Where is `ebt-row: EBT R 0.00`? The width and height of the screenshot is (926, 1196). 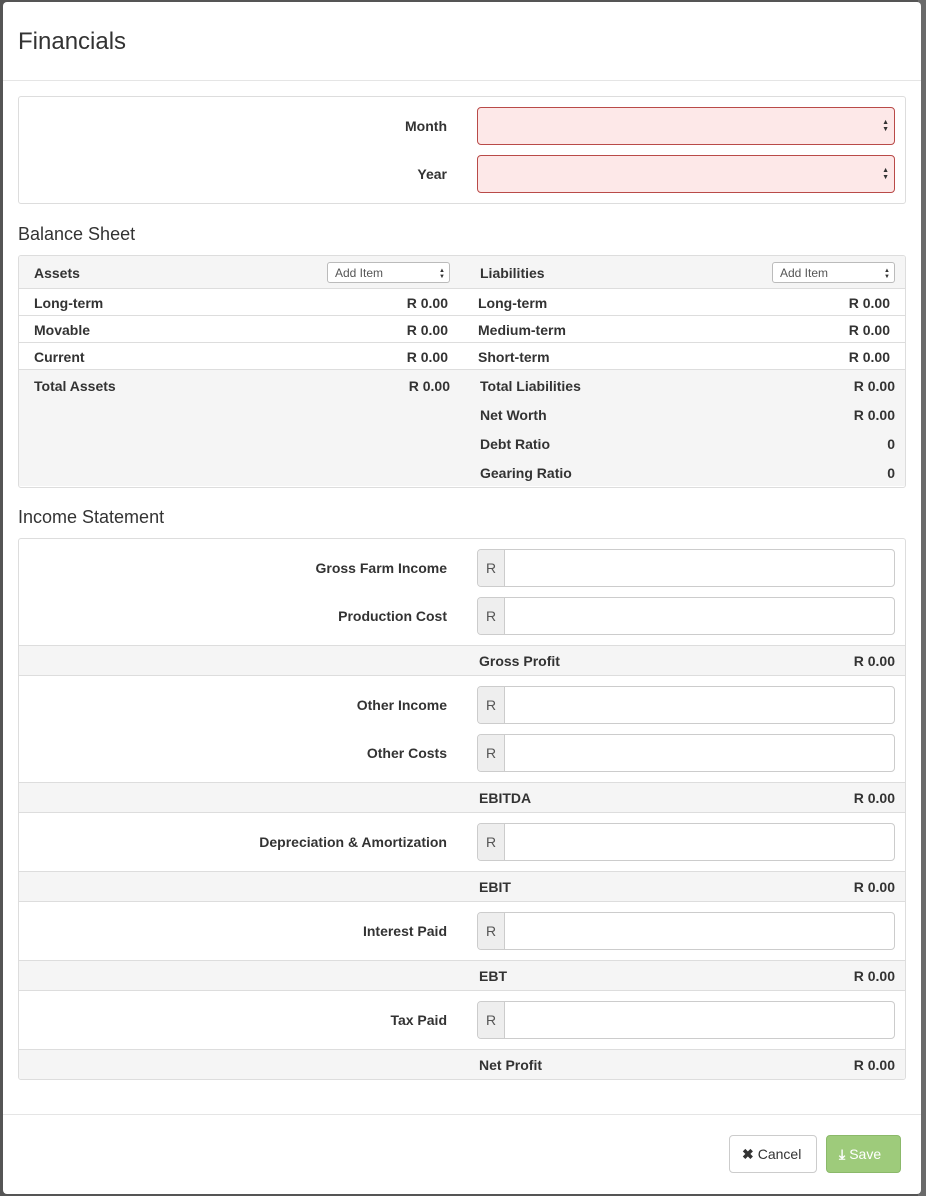
ebt-row: EBT R 0.00 is located at coordinates (462, 976).